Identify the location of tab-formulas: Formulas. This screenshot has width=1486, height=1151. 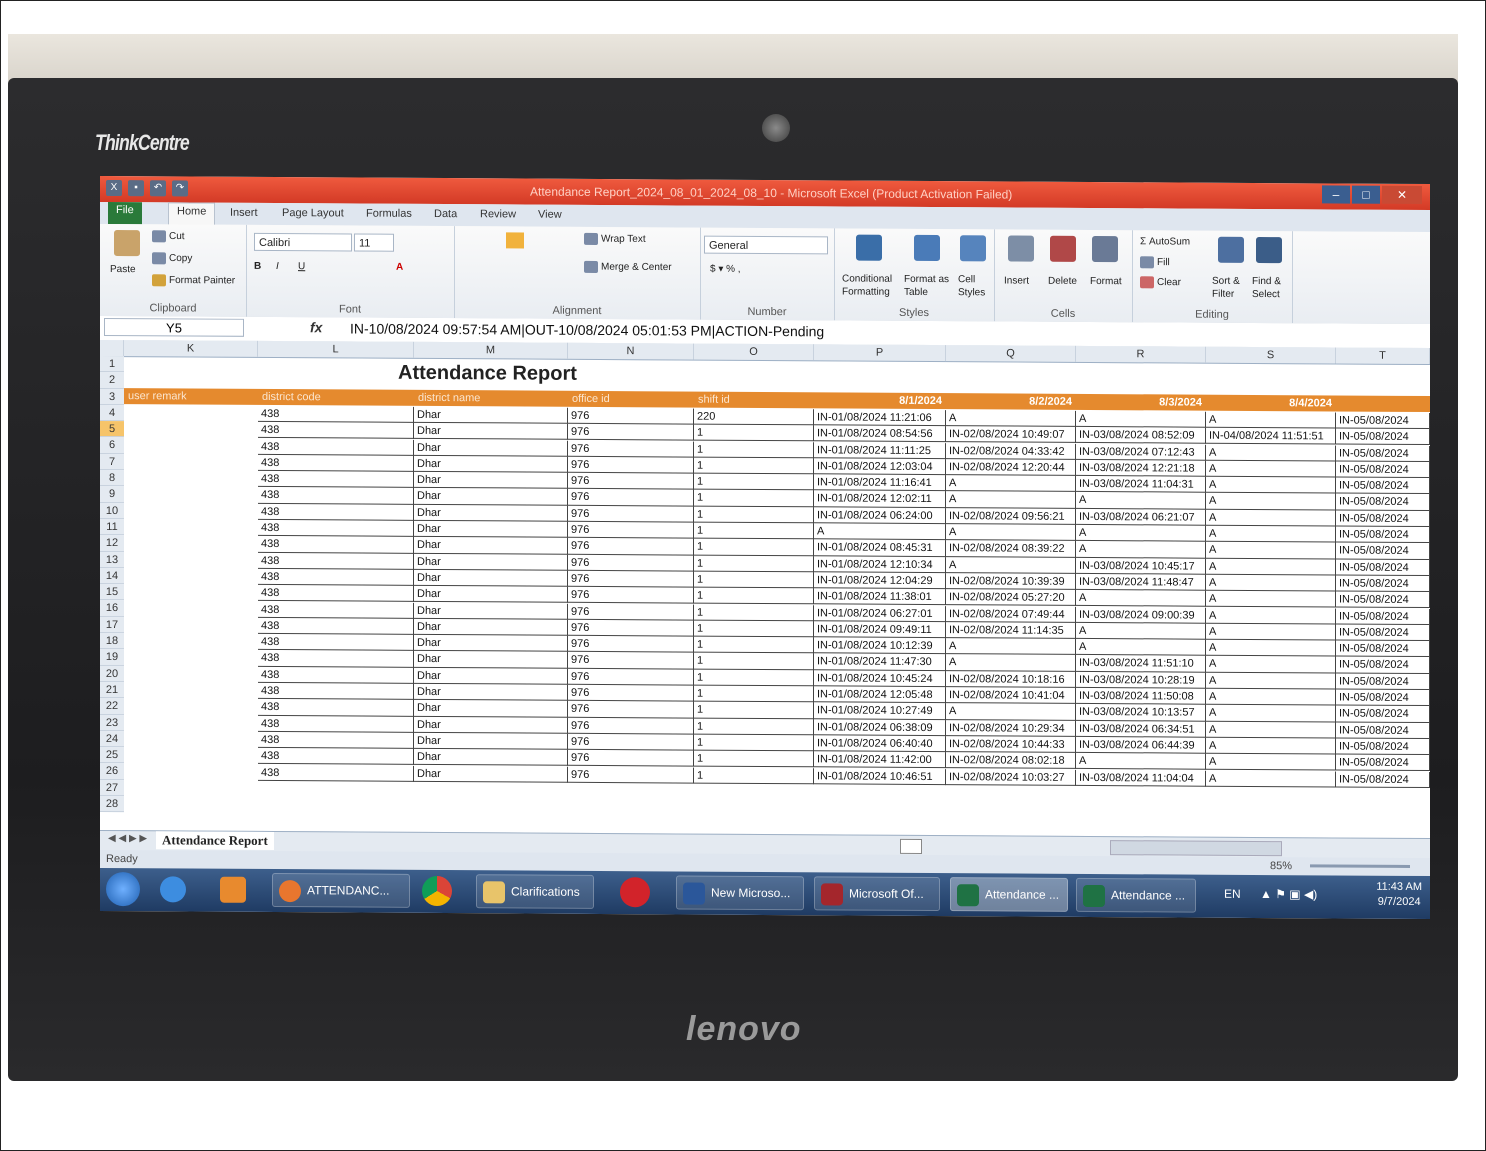
(389, 214).